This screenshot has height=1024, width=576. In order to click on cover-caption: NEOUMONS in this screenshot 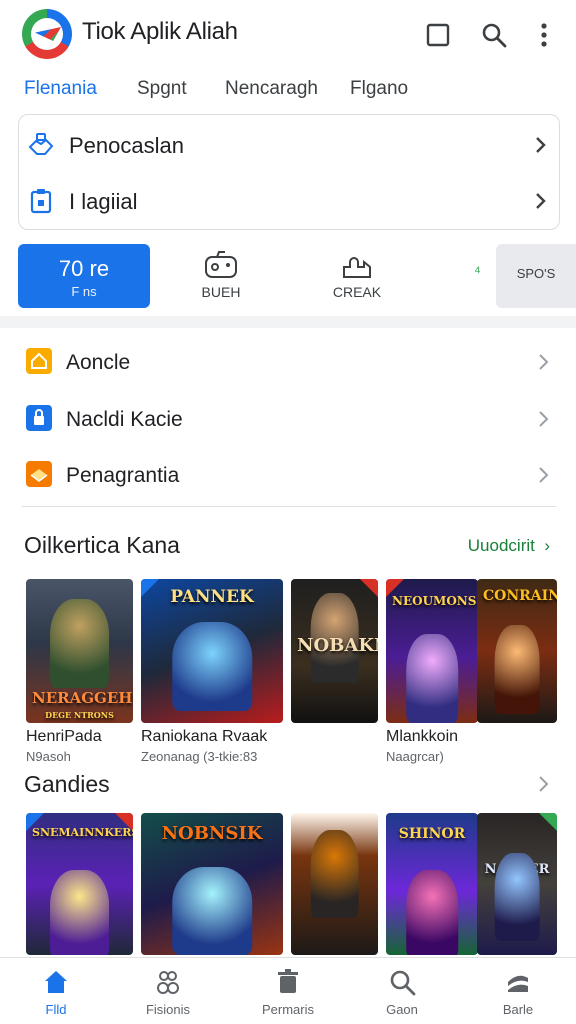, I will do `click(434, 601)`.